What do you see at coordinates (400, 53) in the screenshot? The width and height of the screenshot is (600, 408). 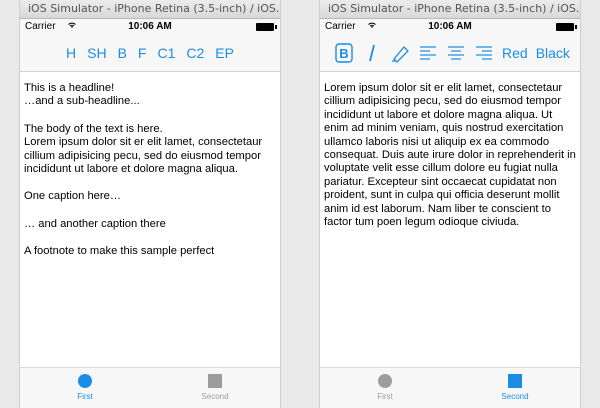 I see `highlighter-icon` at bounding box center [400, 53].